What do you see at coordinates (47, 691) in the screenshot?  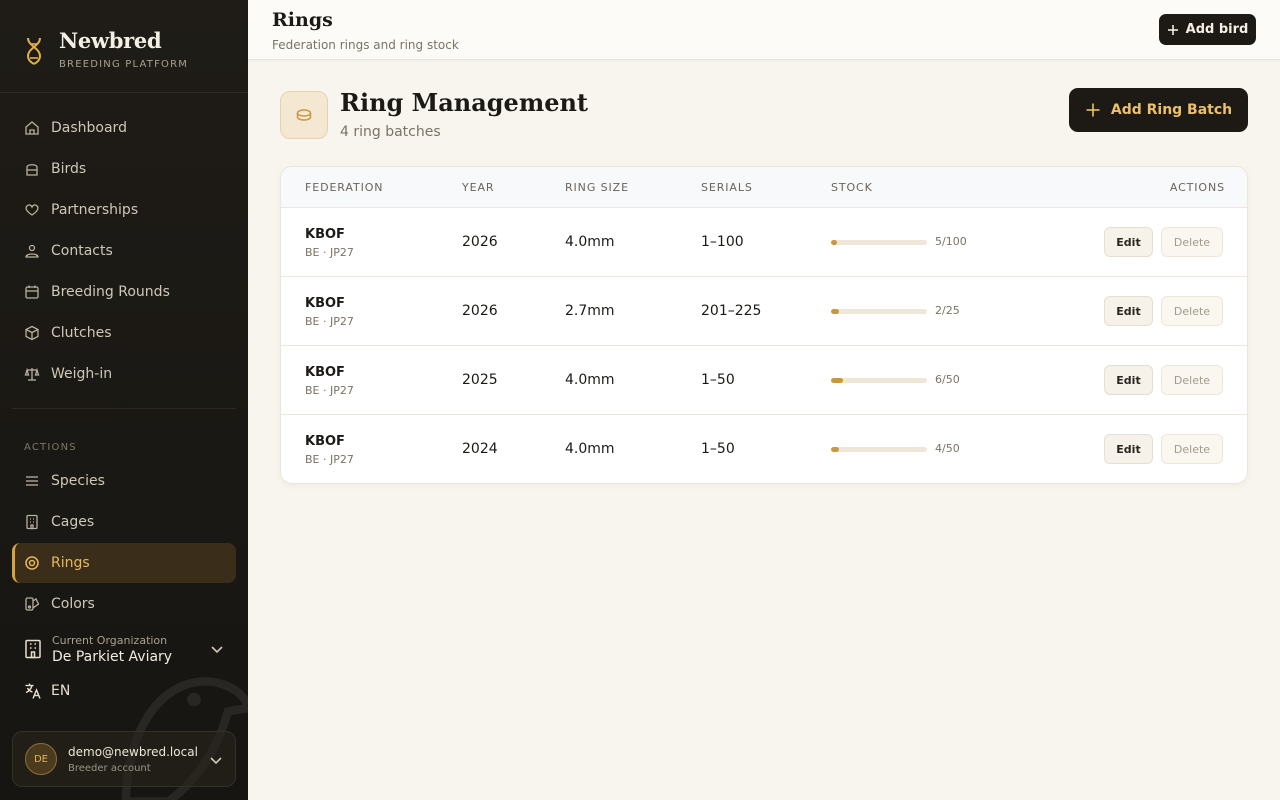 I see `language-switcher: EN` at bounding box center [47, 691].